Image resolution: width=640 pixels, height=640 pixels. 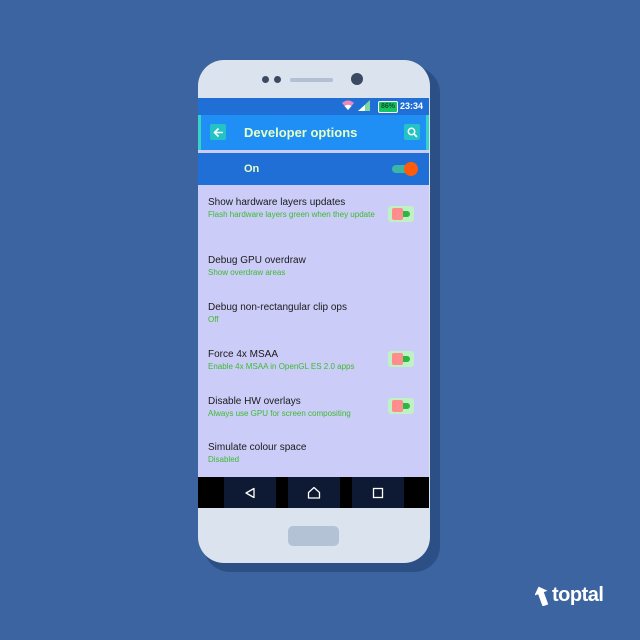 What do you see at coordinates (257, 447) in the screenshot?
I see `setting-title: Simulate colour space` at bounding box center [257, 447].